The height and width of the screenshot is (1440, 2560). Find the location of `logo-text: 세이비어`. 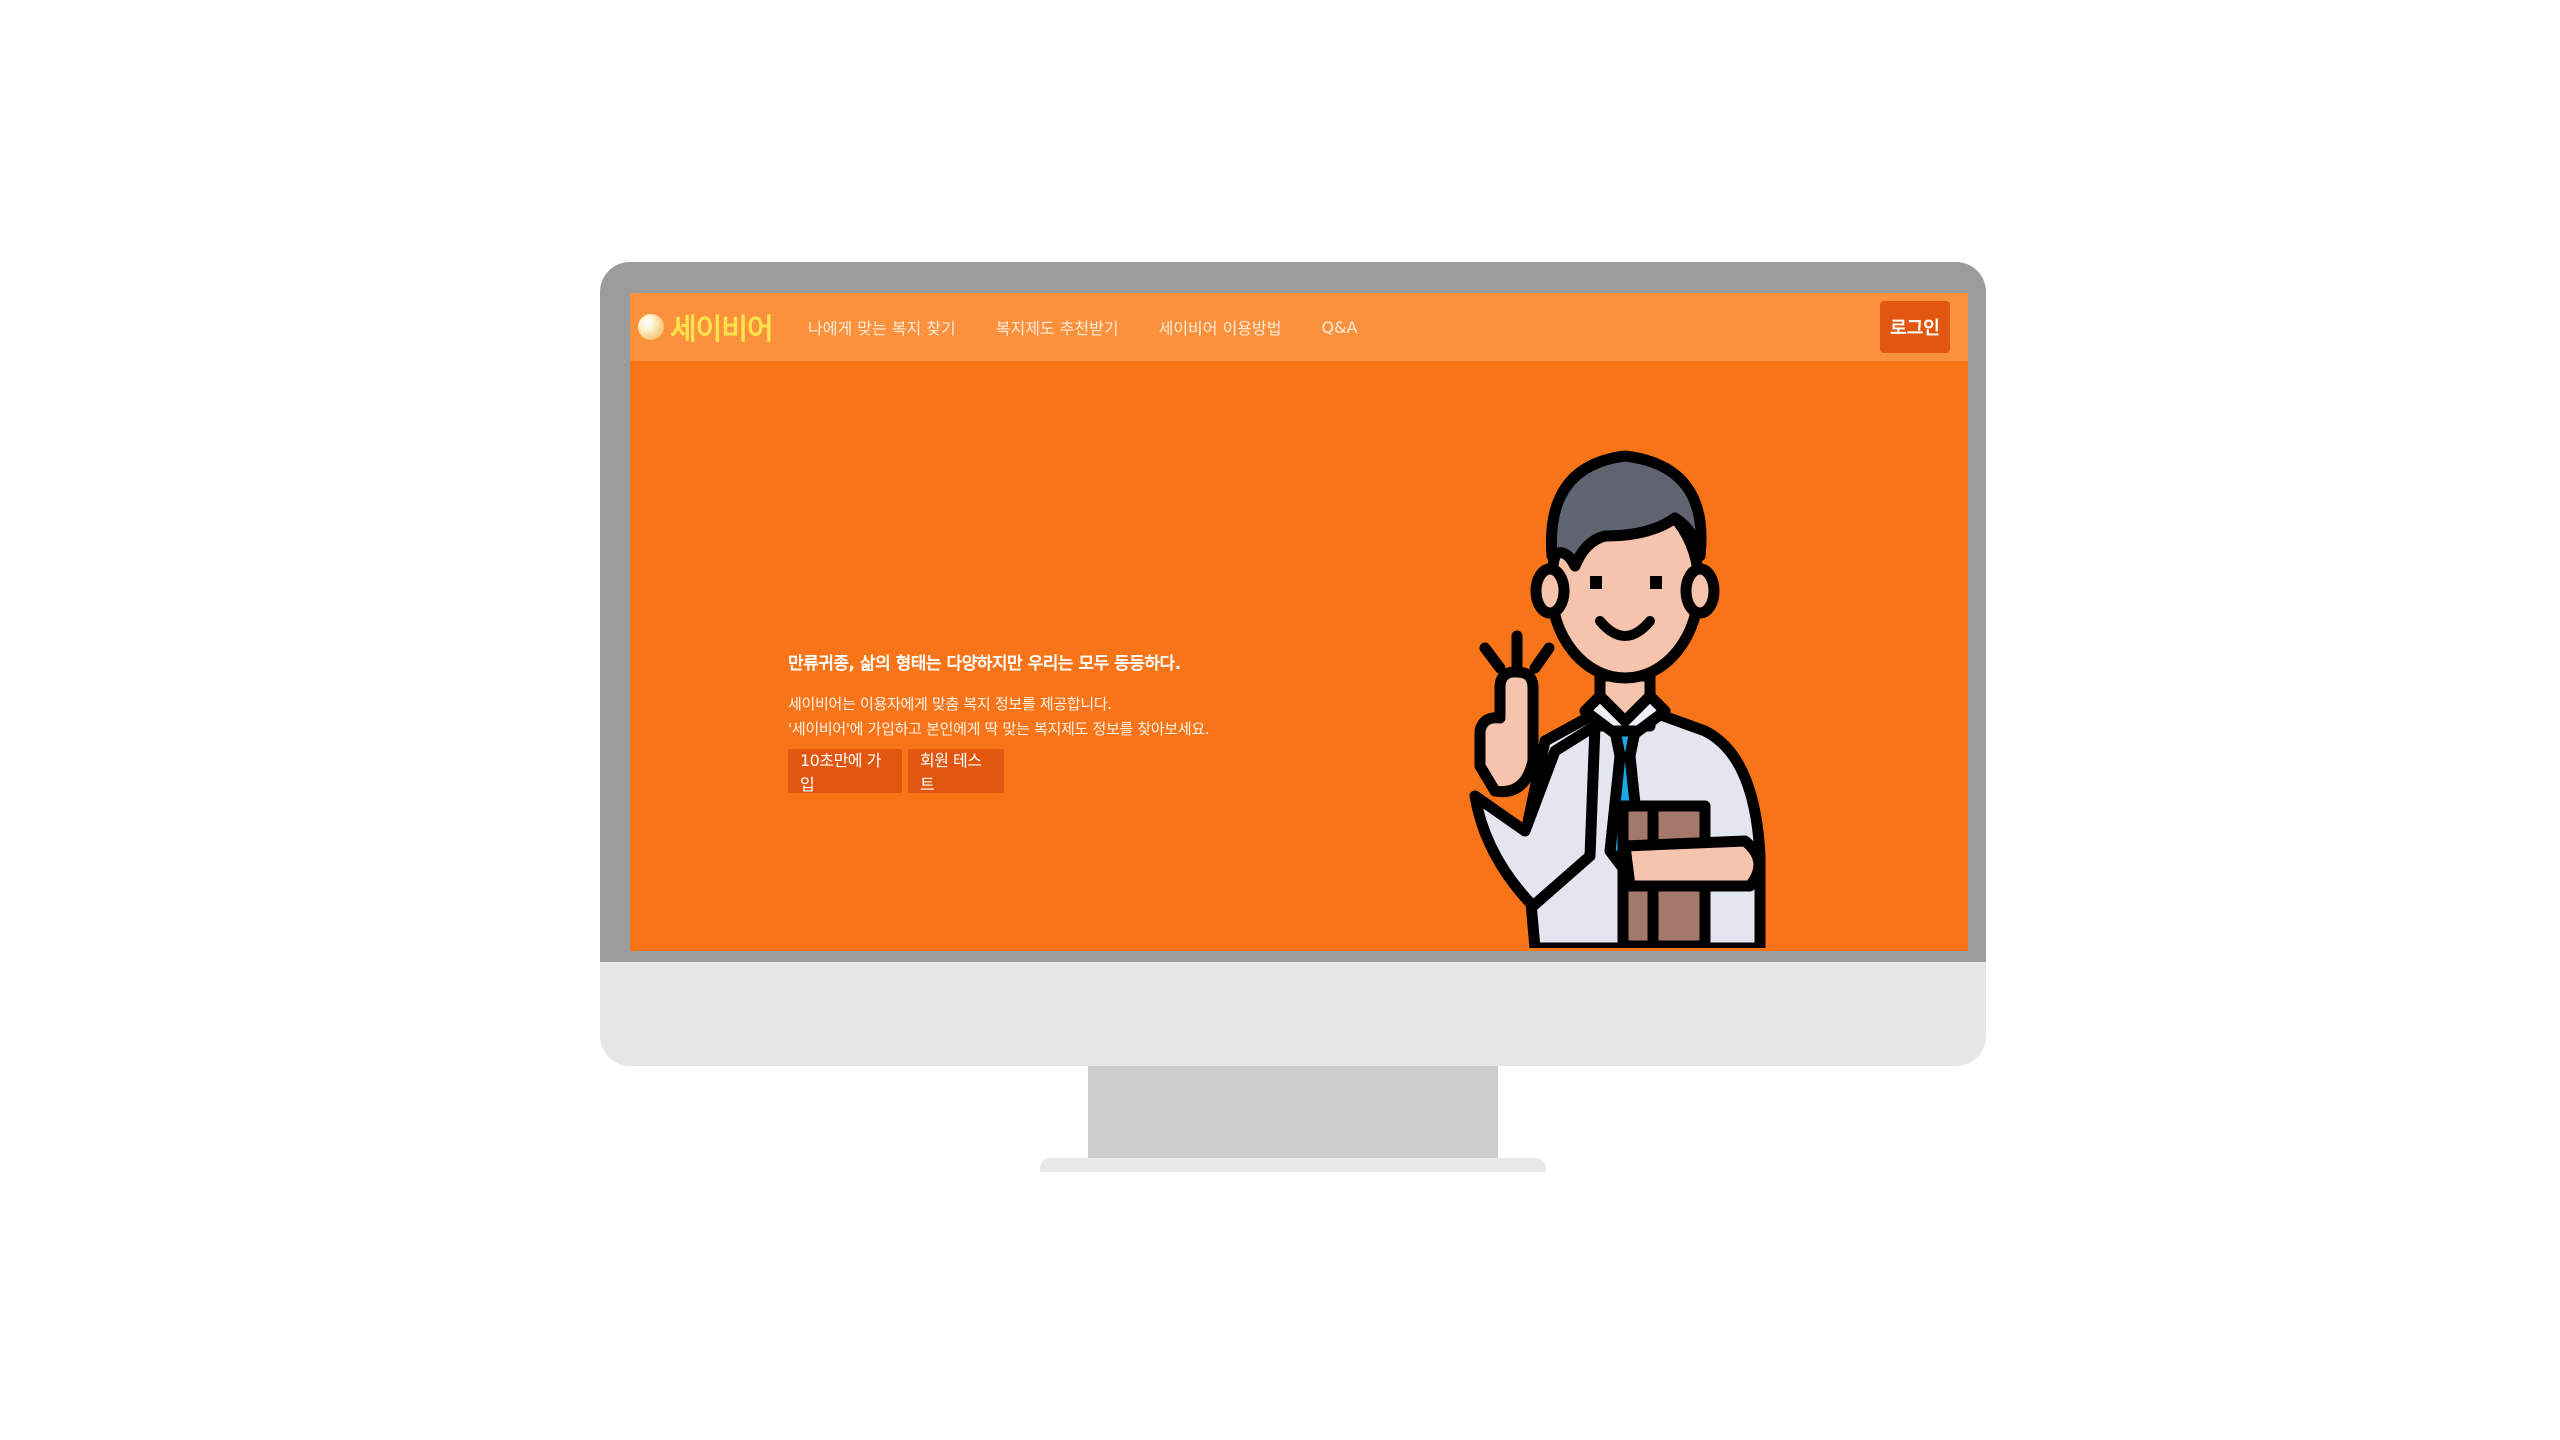

logo-text: 세이비어 is located at coordinates (722, 329).